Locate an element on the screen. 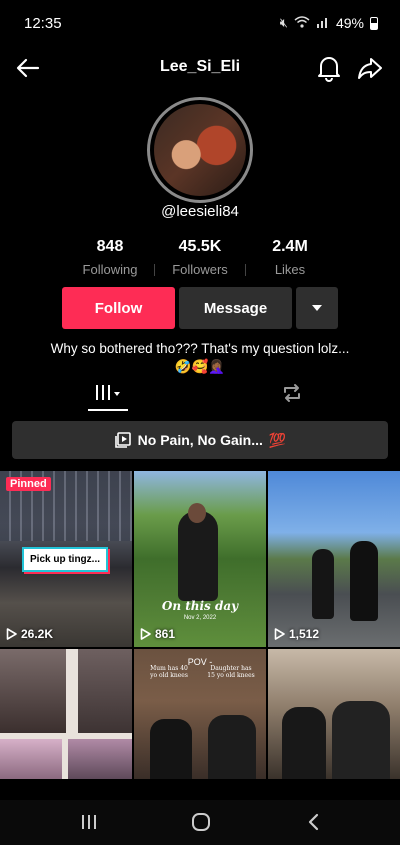  caret-down-icon is located at coordinates (317, 308).